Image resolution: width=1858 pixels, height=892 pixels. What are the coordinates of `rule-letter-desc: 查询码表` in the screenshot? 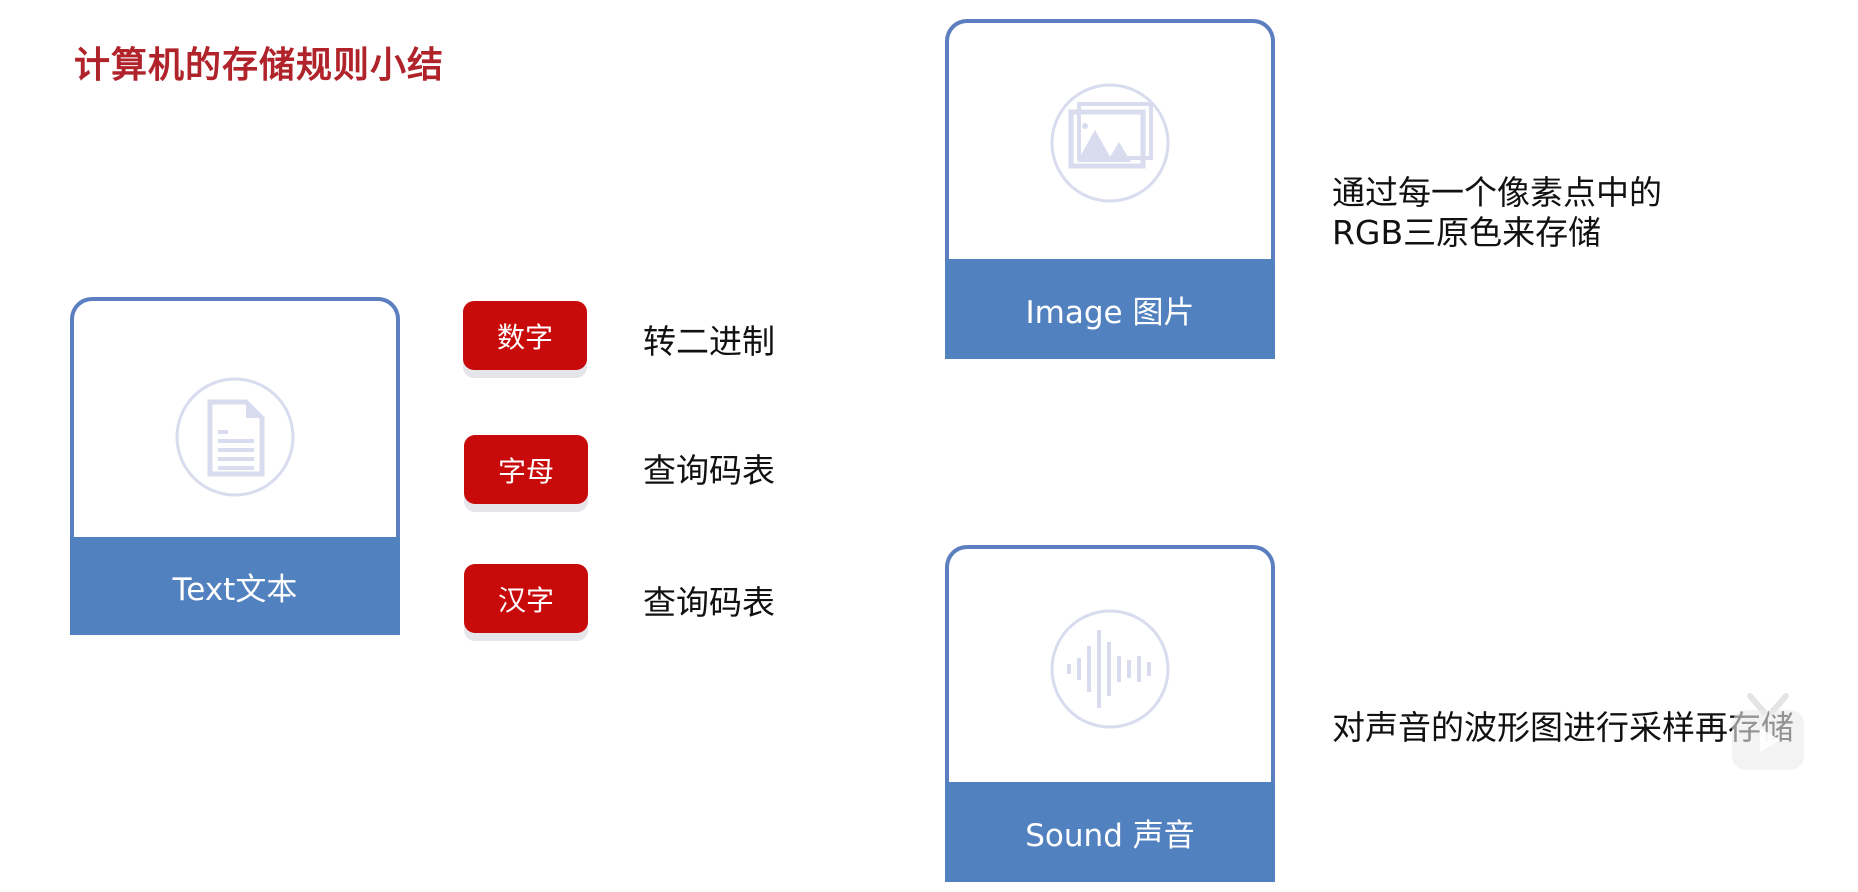 It's located at (709, 470).